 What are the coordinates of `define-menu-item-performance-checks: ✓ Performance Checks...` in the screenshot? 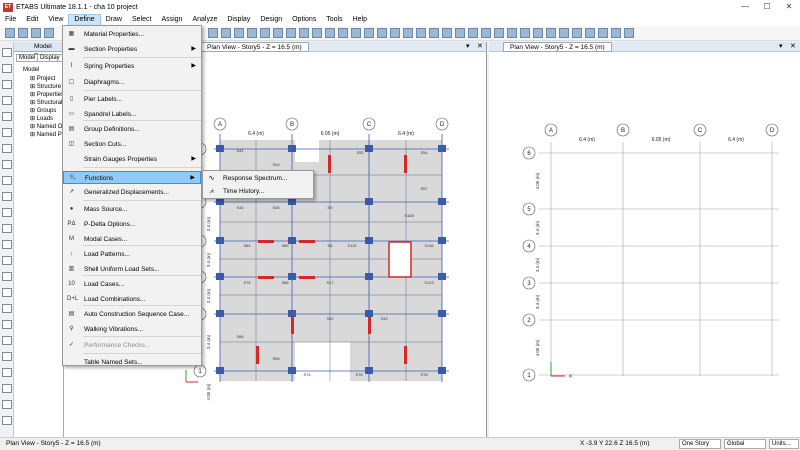 It's located at (132, 345).